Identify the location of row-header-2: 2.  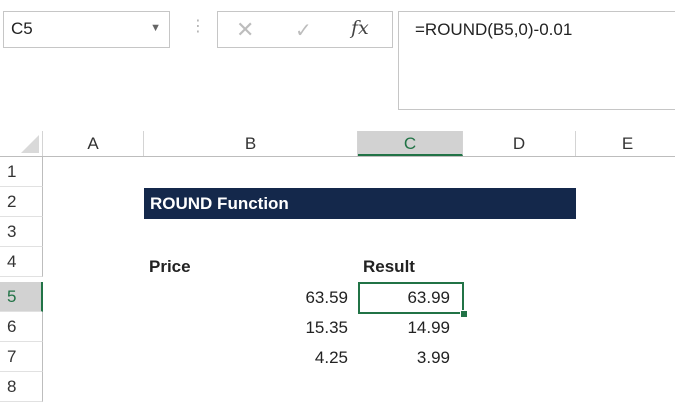
(21, 202).